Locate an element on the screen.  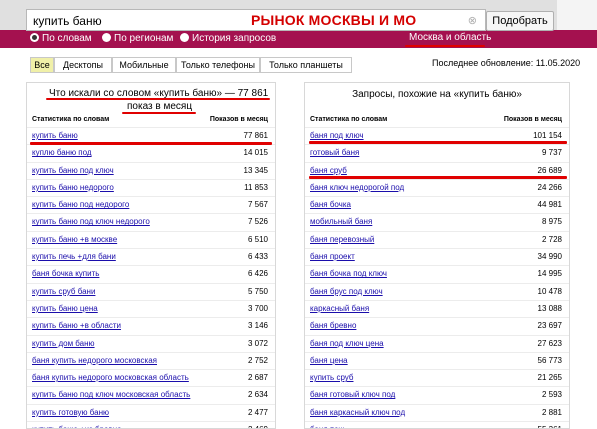
table-row: баня готовый ключ под 2 593 is located at coordinates (437, 394).